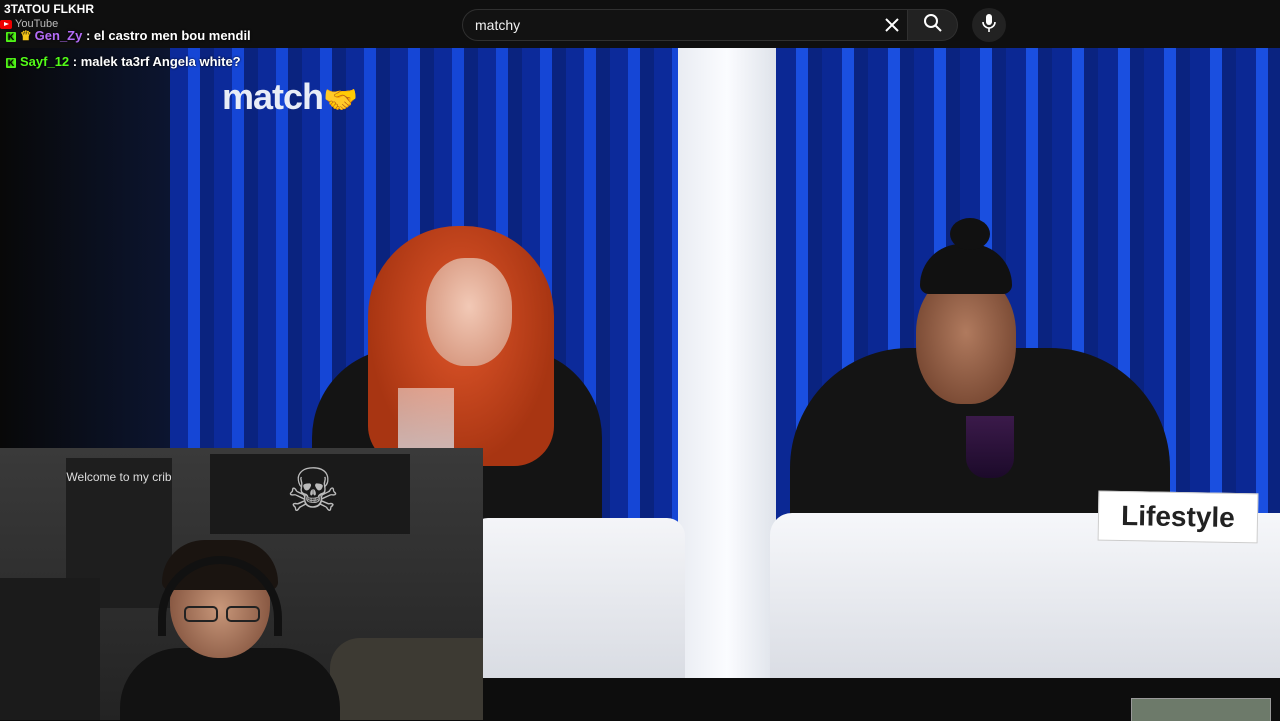 The width and height of the screenshot is (1280, 721). I want to click on guest-man-glass, so click(990, 447).